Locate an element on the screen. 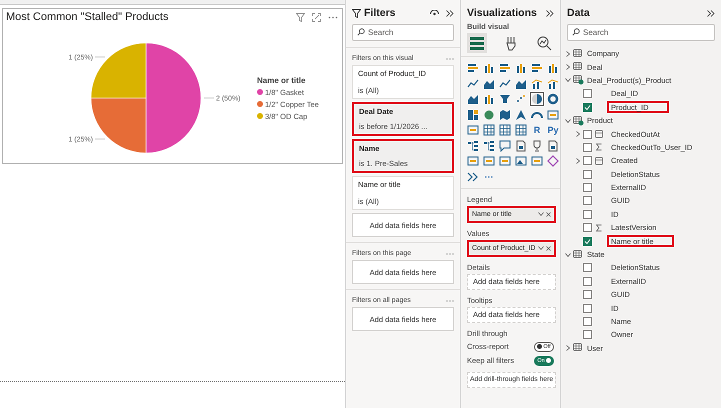 The height and width of the screenshot is (408, 721). chevron-down-icon is located at coordinates (568, 255).